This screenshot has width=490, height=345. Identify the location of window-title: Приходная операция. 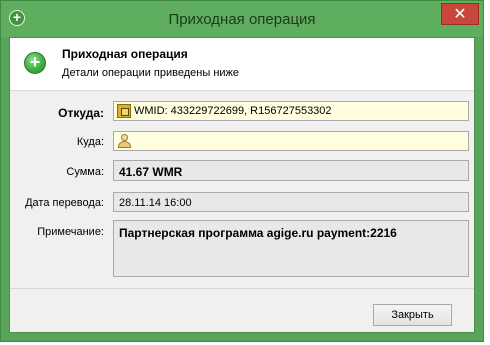
(242, 19).